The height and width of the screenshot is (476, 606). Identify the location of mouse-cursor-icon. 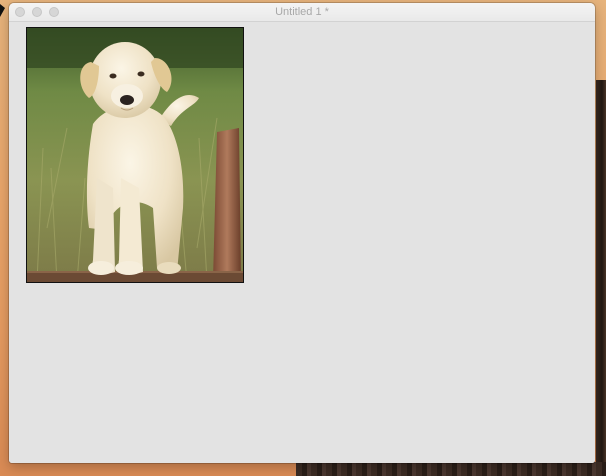
(2, 10).